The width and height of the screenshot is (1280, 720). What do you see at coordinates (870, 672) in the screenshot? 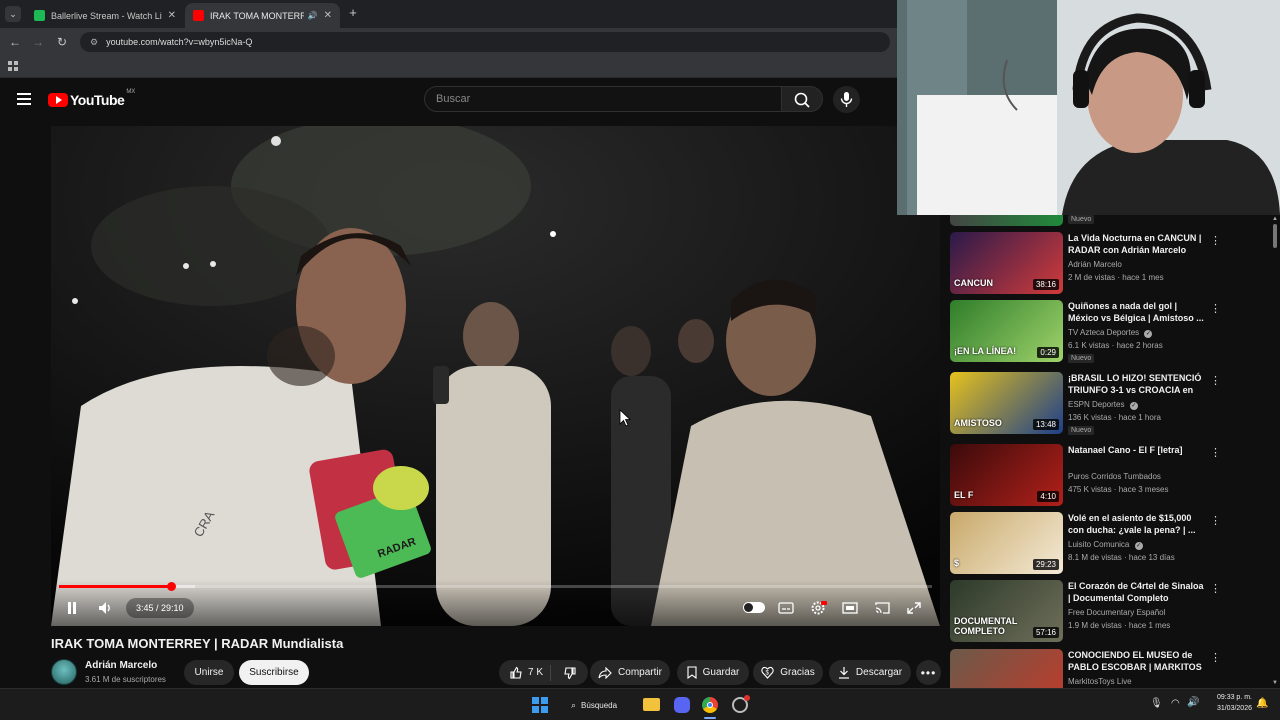
I see `download-button: Descargar` at bounding box center [870, 672].